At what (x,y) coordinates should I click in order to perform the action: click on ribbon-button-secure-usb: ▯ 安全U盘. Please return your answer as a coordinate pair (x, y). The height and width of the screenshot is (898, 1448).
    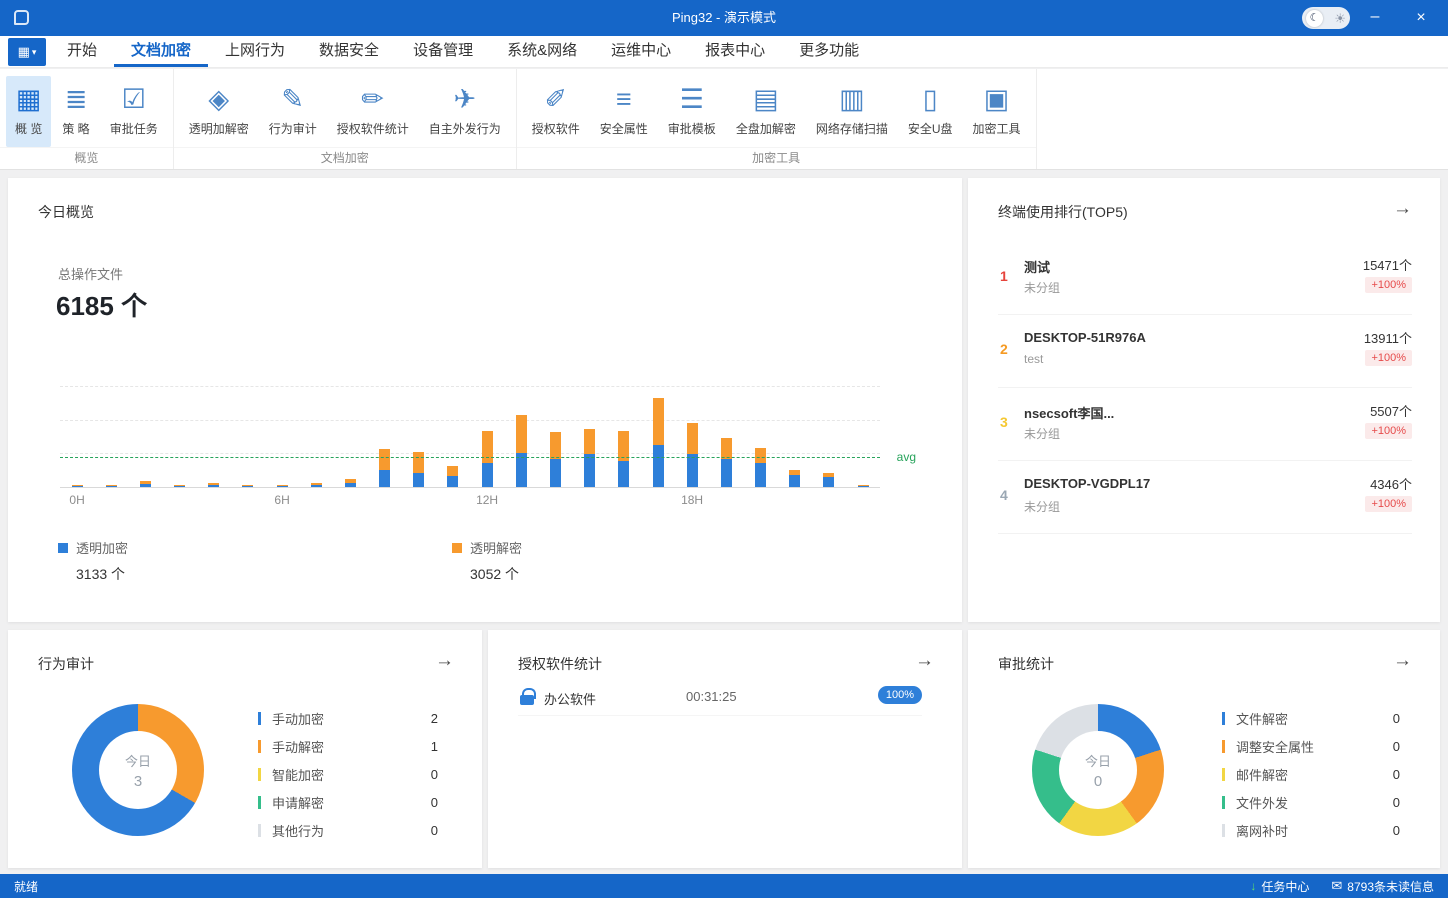
    Looking at the image, I should click on (930, 111).